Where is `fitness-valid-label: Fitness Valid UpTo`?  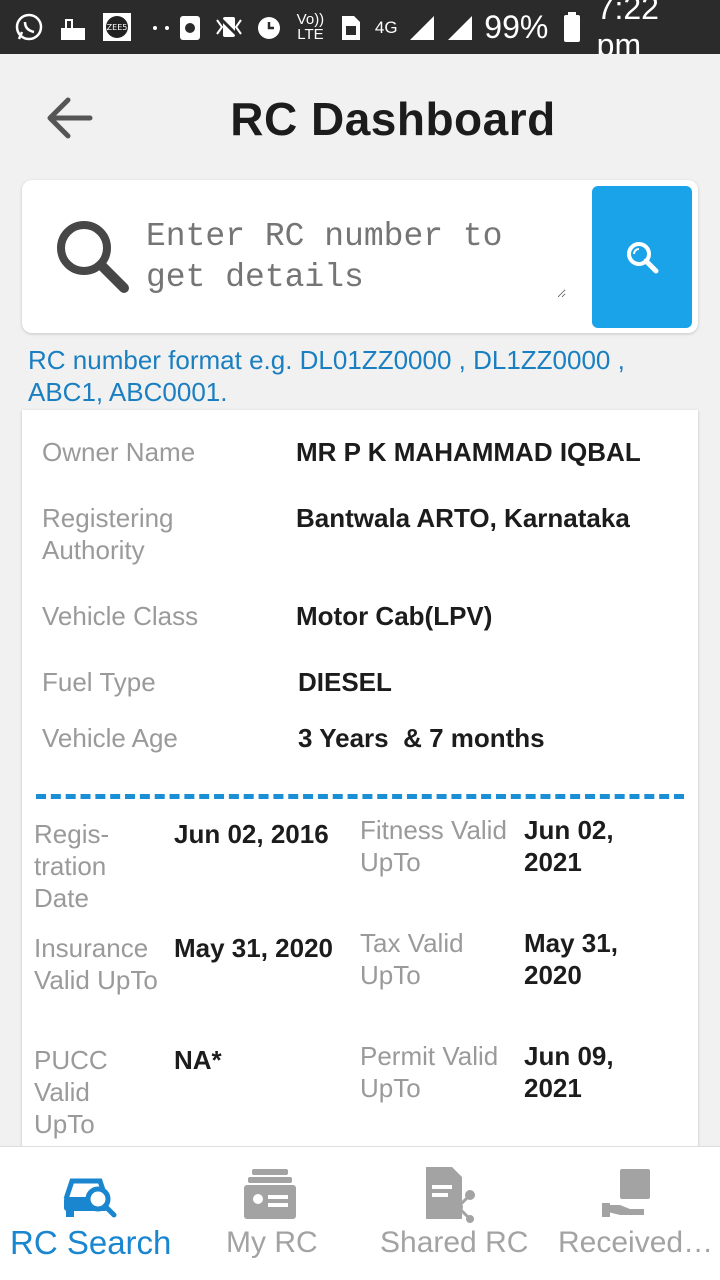 fitness-valid-label: Fitness Valid UpTo is located at coordinates (433, 846).